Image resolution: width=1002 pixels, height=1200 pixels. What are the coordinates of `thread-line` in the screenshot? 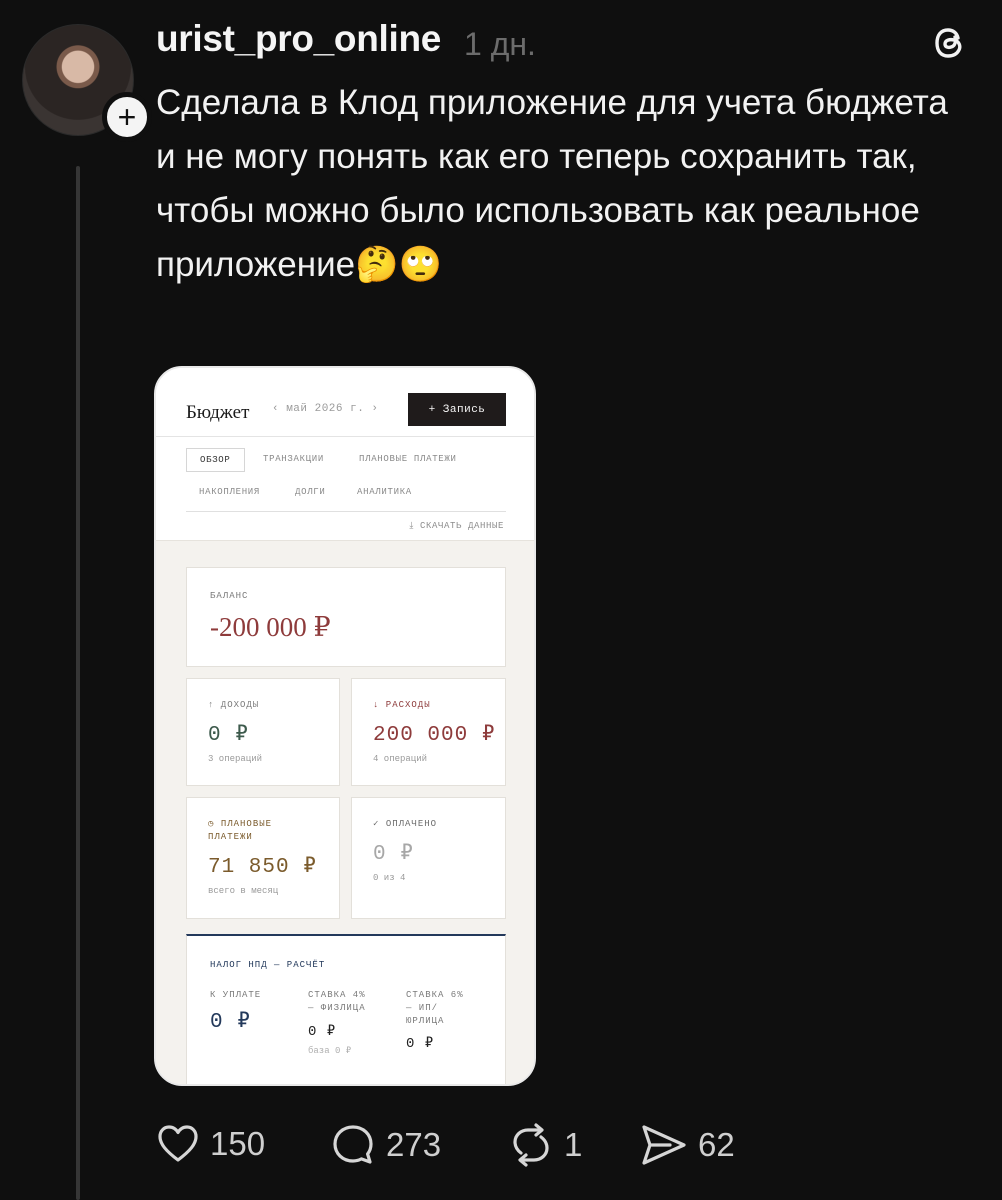 It's located at (78, 683).